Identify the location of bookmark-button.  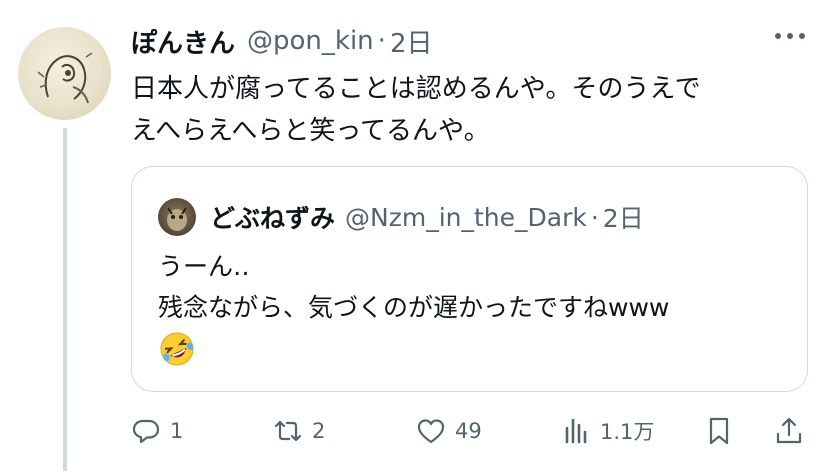
(719, 431).